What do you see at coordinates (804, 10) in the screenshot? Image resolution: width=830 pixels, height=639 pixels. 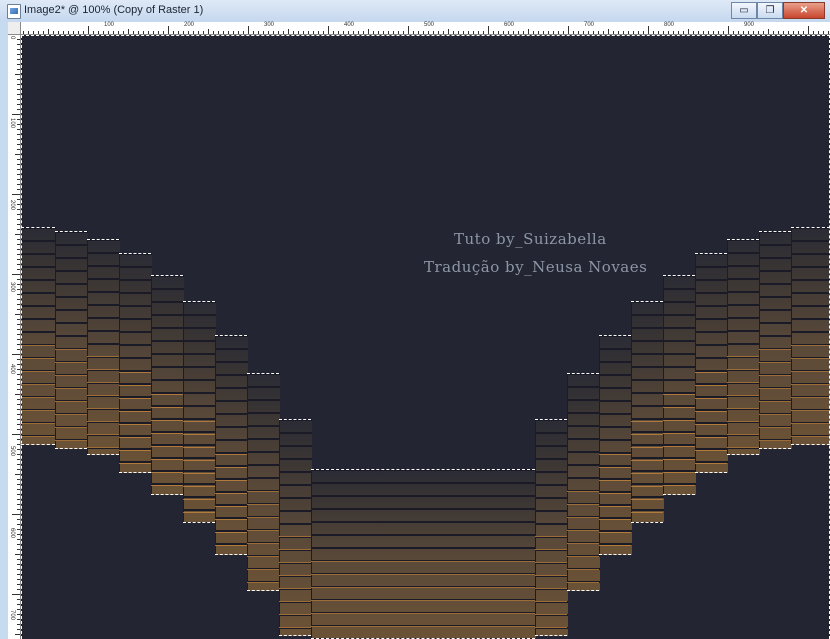 I see `close-button: ✕` at bounding box center [804, 10].